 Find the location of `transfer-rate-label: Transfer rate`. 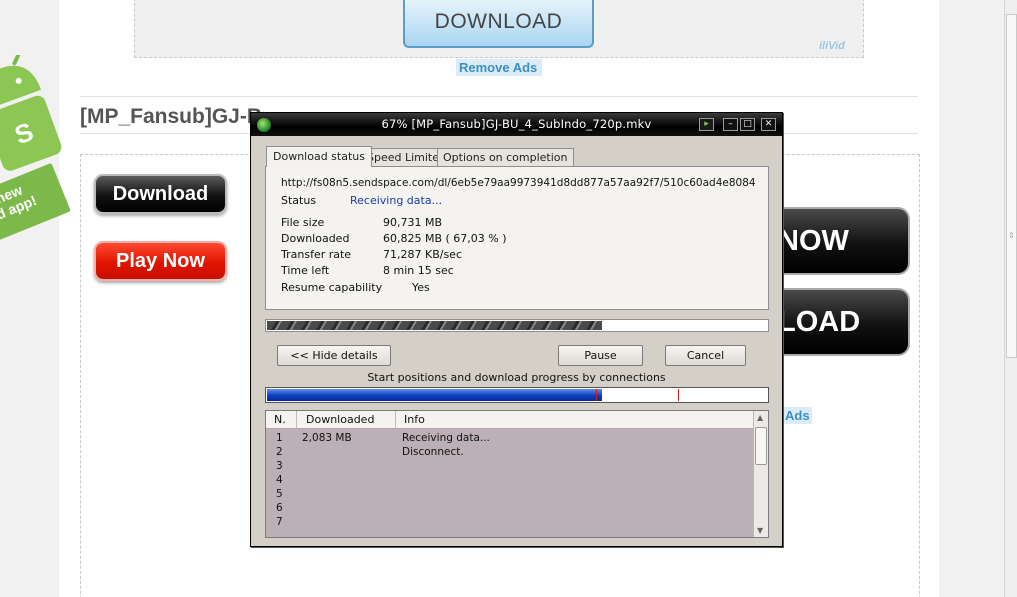

transfer-rate-label: Transfer rate is located at coordinates (316, 254).